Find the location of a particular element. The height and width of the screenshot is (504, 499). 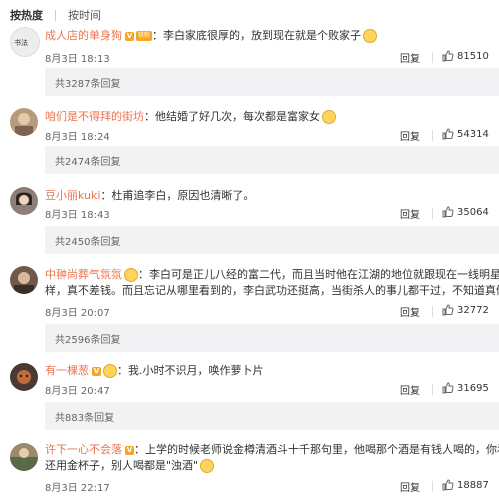

comment-text: ：李白家底很厚的，放到现在就是个败家子 is located at coordinates (257, 35).